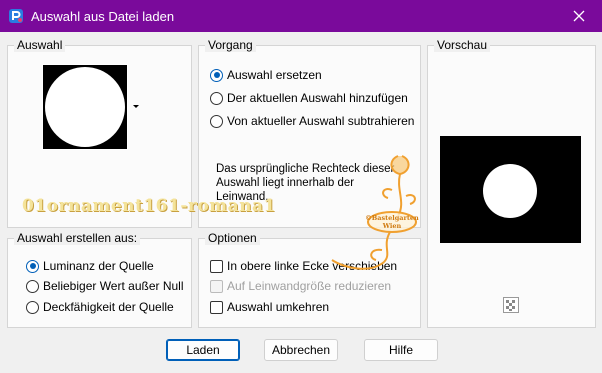 This screenshot has width=602, height=373. I want to click on radio-label: Der aktuellen Auswahl hinzufügen, so click(317, 98).